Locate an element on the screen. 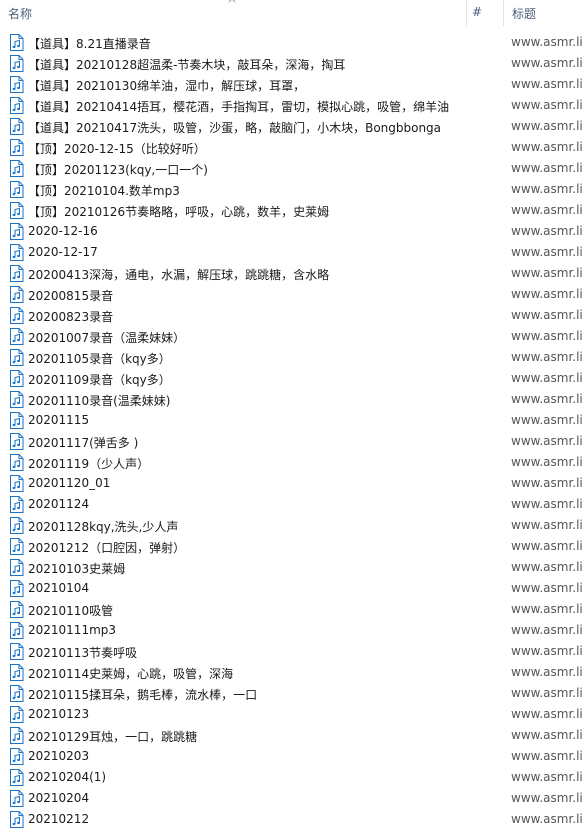 The image size is (588, 834). file-row: 20210204 www.asmr.li is located at coordinates (294, 798).